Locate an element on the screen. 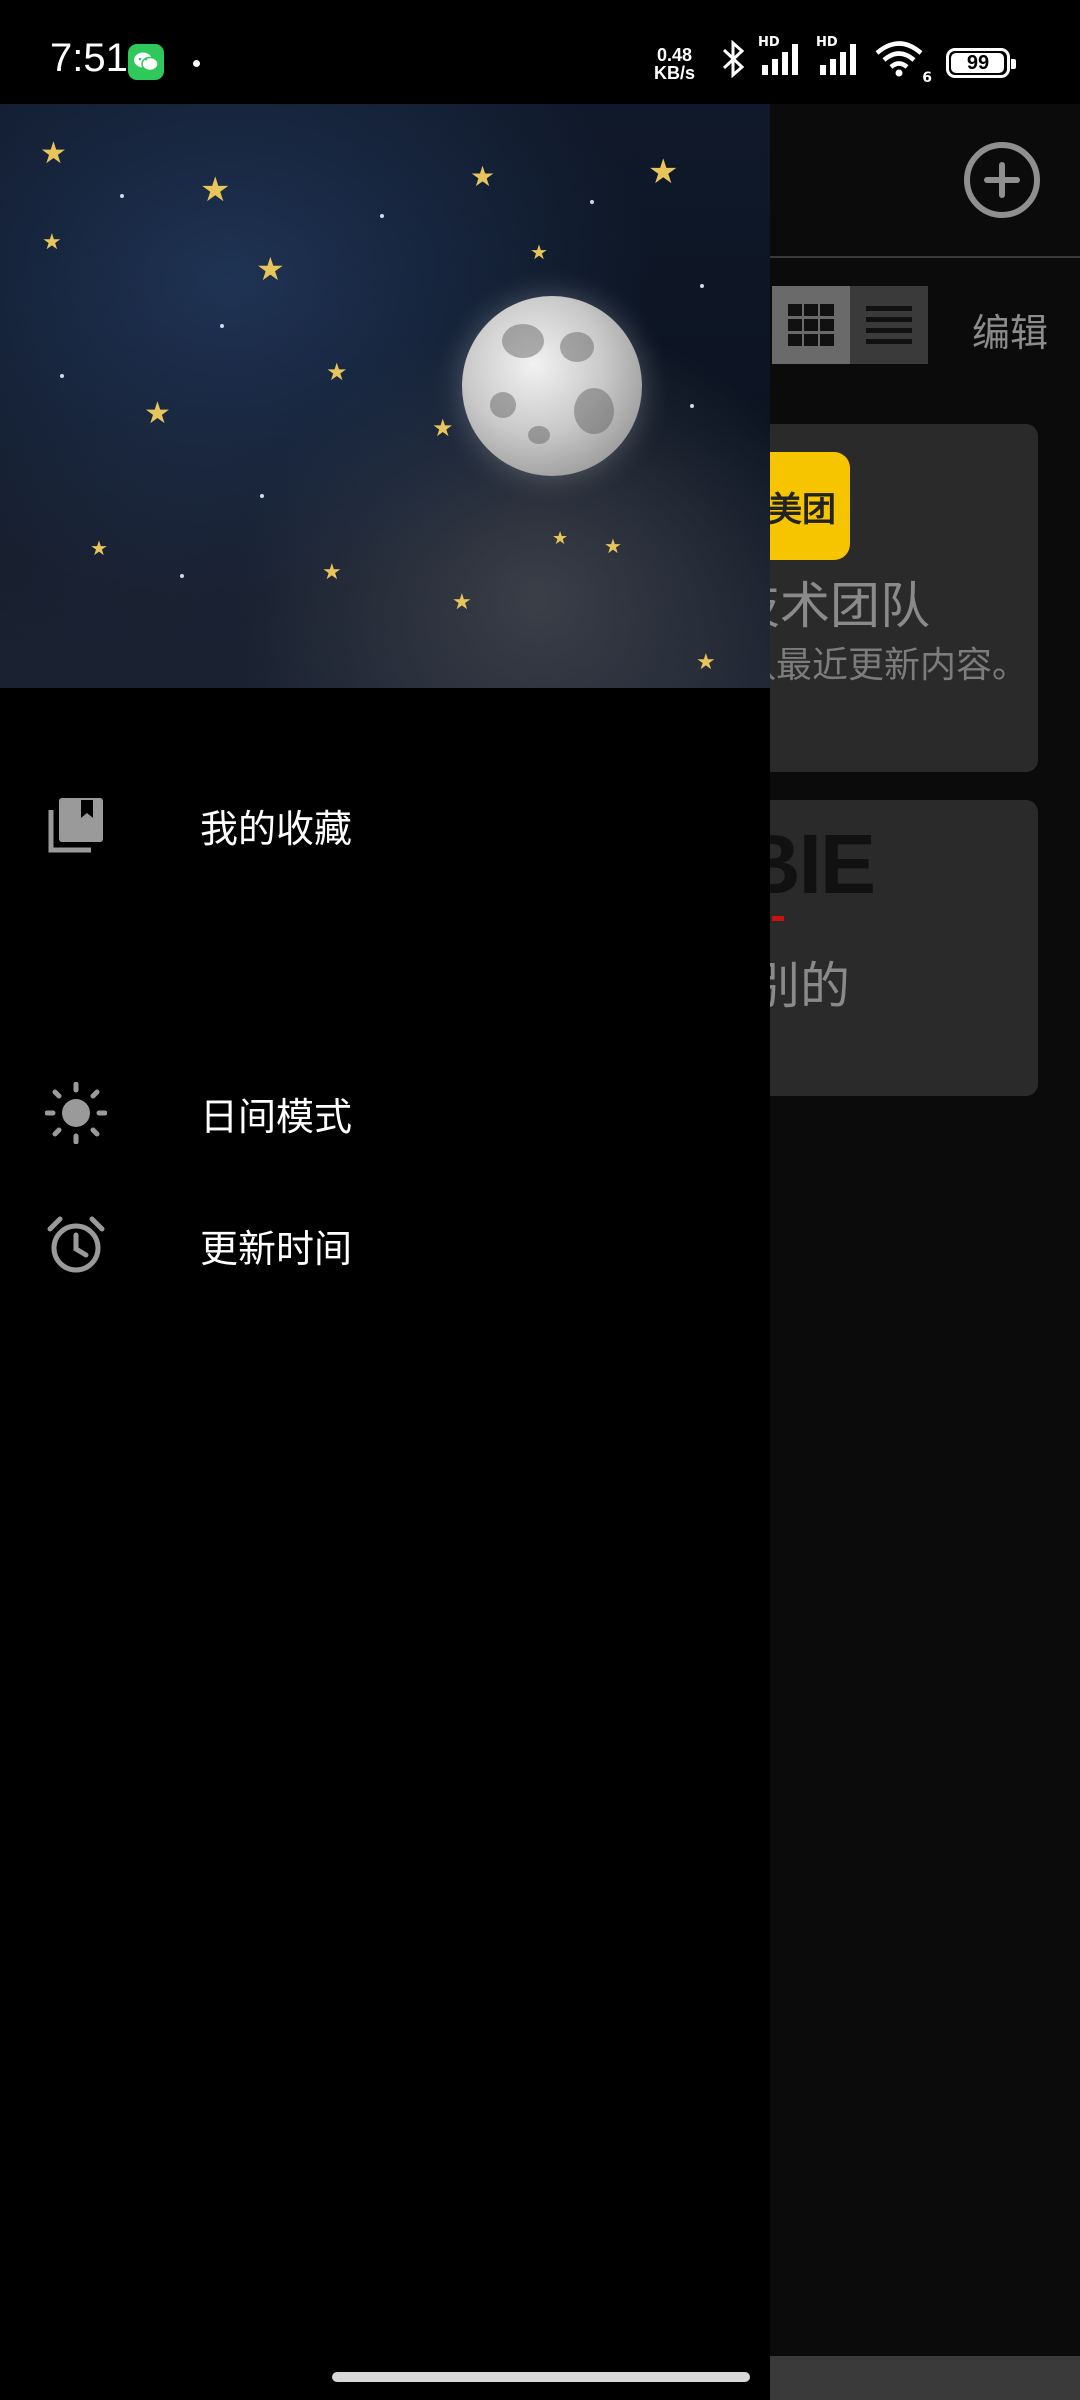 The height and width of the screenshot is (2400, 1080). drawer-item-label: 我的收藏 is located at coordinates (276, 828).